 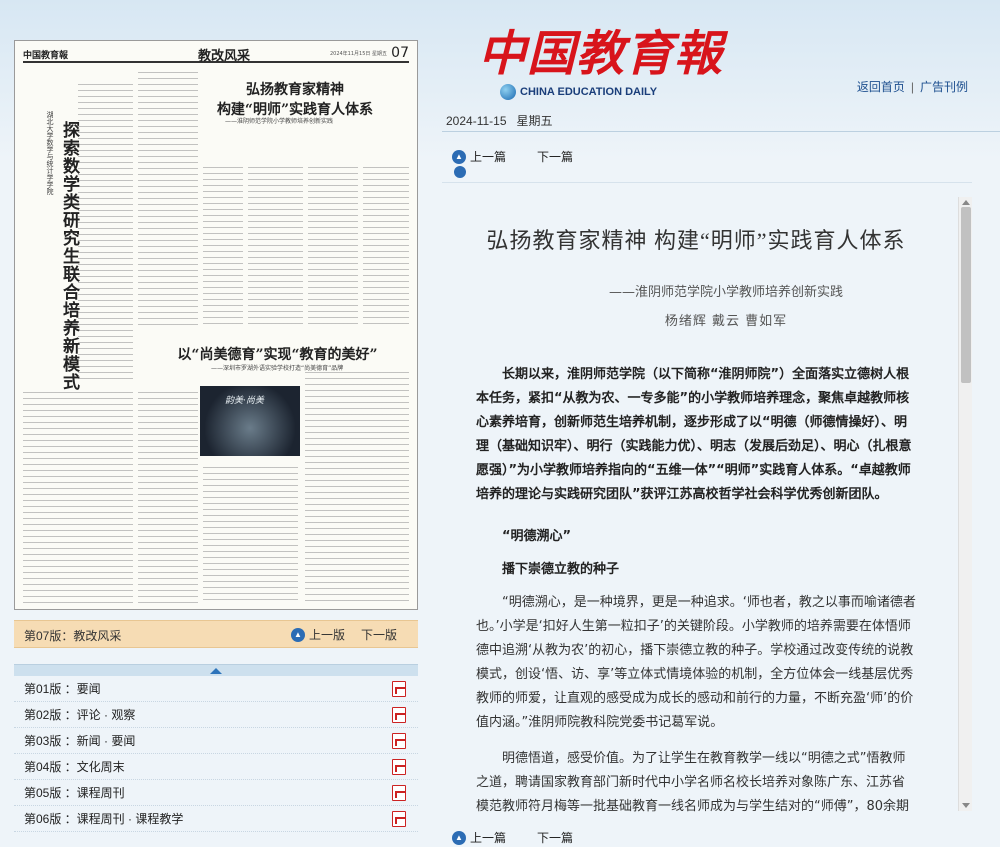 I want to click on article-title: 弘扬教育家精神 构建“明师”实践育人体系, so click(x=696, y=240).